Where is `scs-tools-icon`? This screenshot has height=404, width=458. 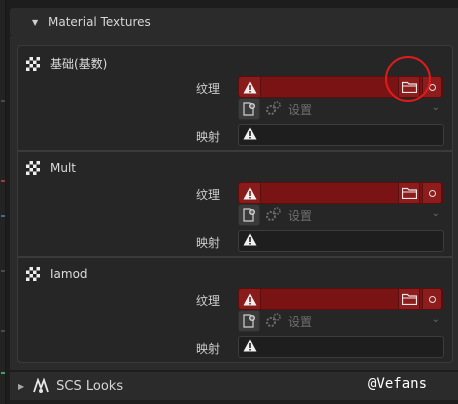 scs-tools-icon is located at coordinates (41, 385).